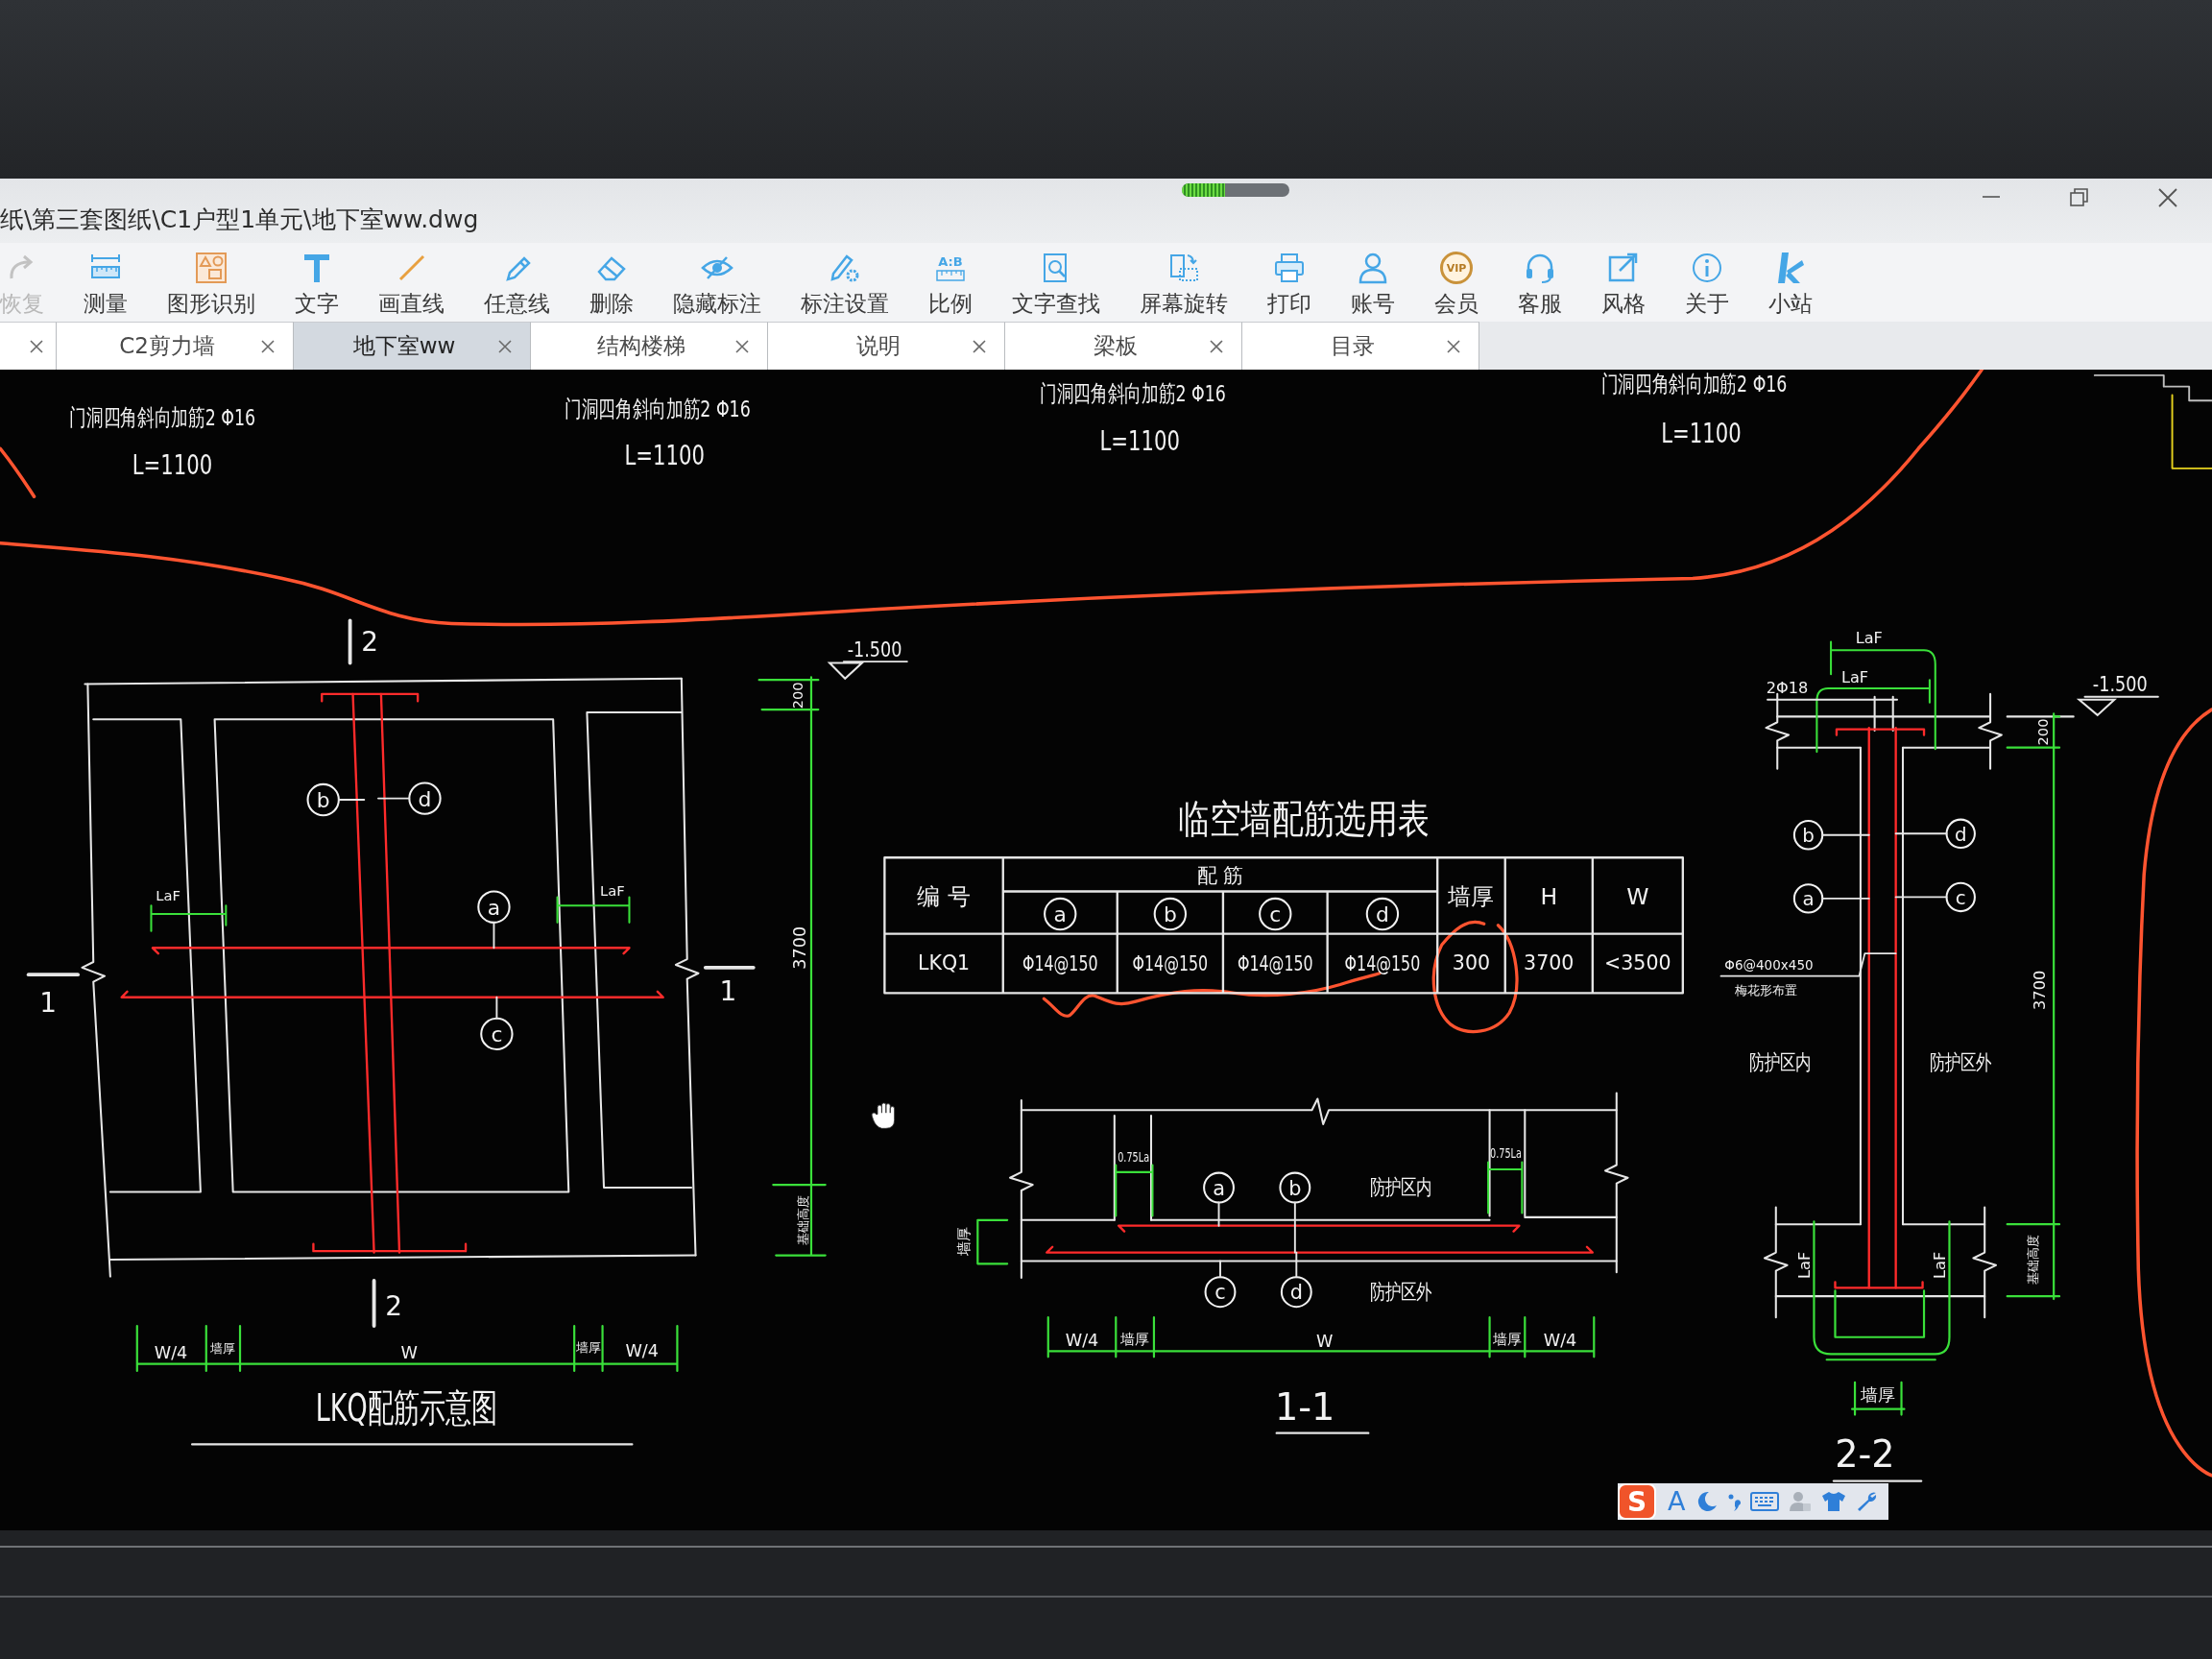  I want to click on toolbar-button: 屏幕旋转, so click(1184, 284).